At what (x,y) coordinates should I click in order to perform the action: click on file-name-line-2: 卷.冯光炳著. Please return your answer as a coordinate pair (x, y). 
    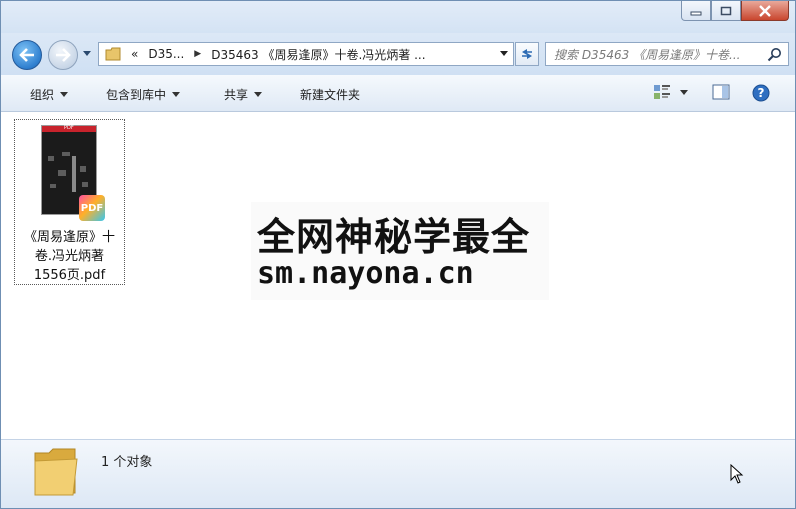
    Looking at the image, I should click on (69, 256).